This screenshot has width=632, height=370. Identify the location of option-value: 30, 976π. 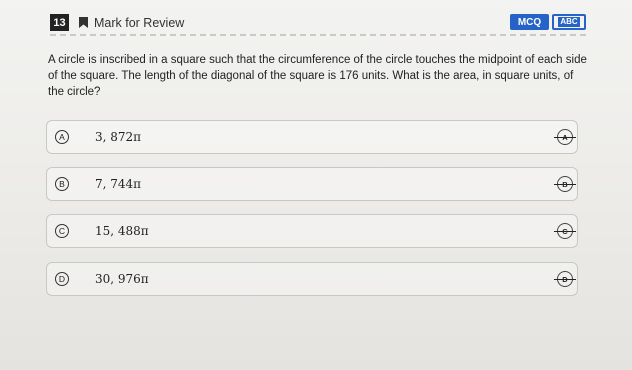
(122, 279).